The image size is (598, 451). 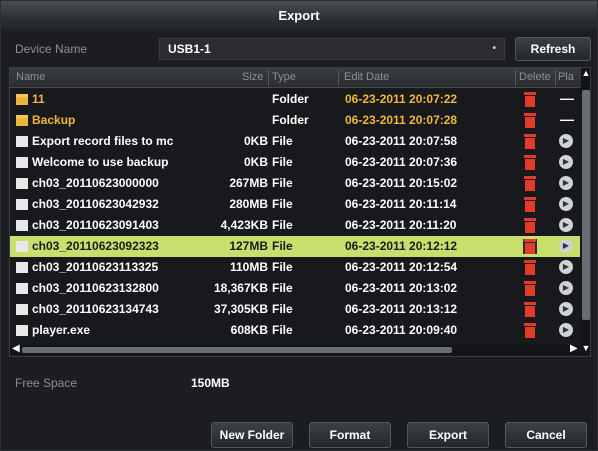 What do you see at coordinates (401, 225) in the screenshot?
I see `file-edit-date: 06-23-2011 20:11:20` at bounding box center [401, 225].